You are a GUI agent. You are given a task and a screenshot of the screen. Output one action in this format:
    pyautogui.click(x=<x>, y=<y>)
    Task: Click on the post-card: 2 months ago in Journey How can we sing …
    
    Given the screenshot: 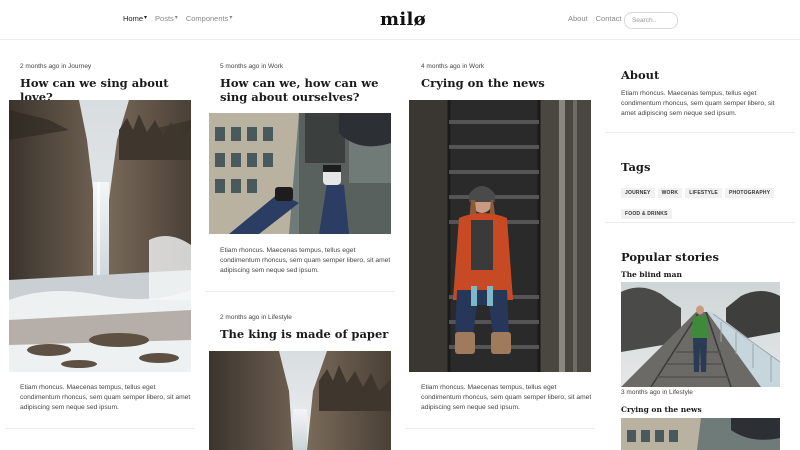 What is the action you would take?
    pyautogui.click(x=110, y=83)
    